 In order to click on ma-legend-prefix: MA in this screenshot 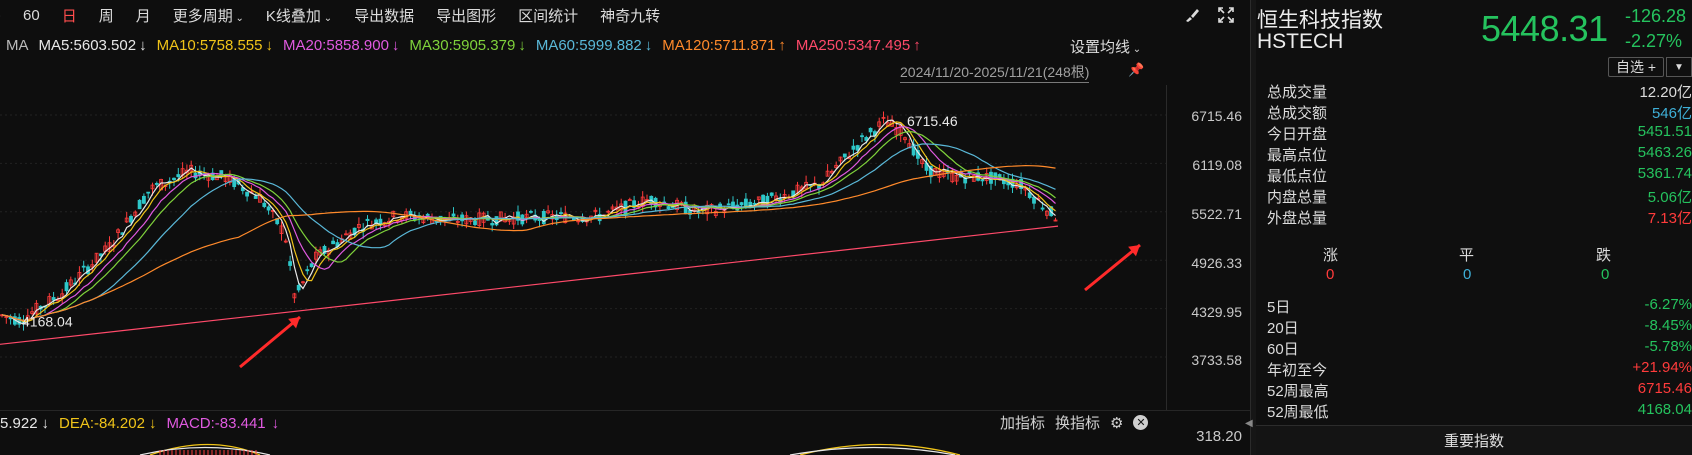, I will do `click(17, 45)`.